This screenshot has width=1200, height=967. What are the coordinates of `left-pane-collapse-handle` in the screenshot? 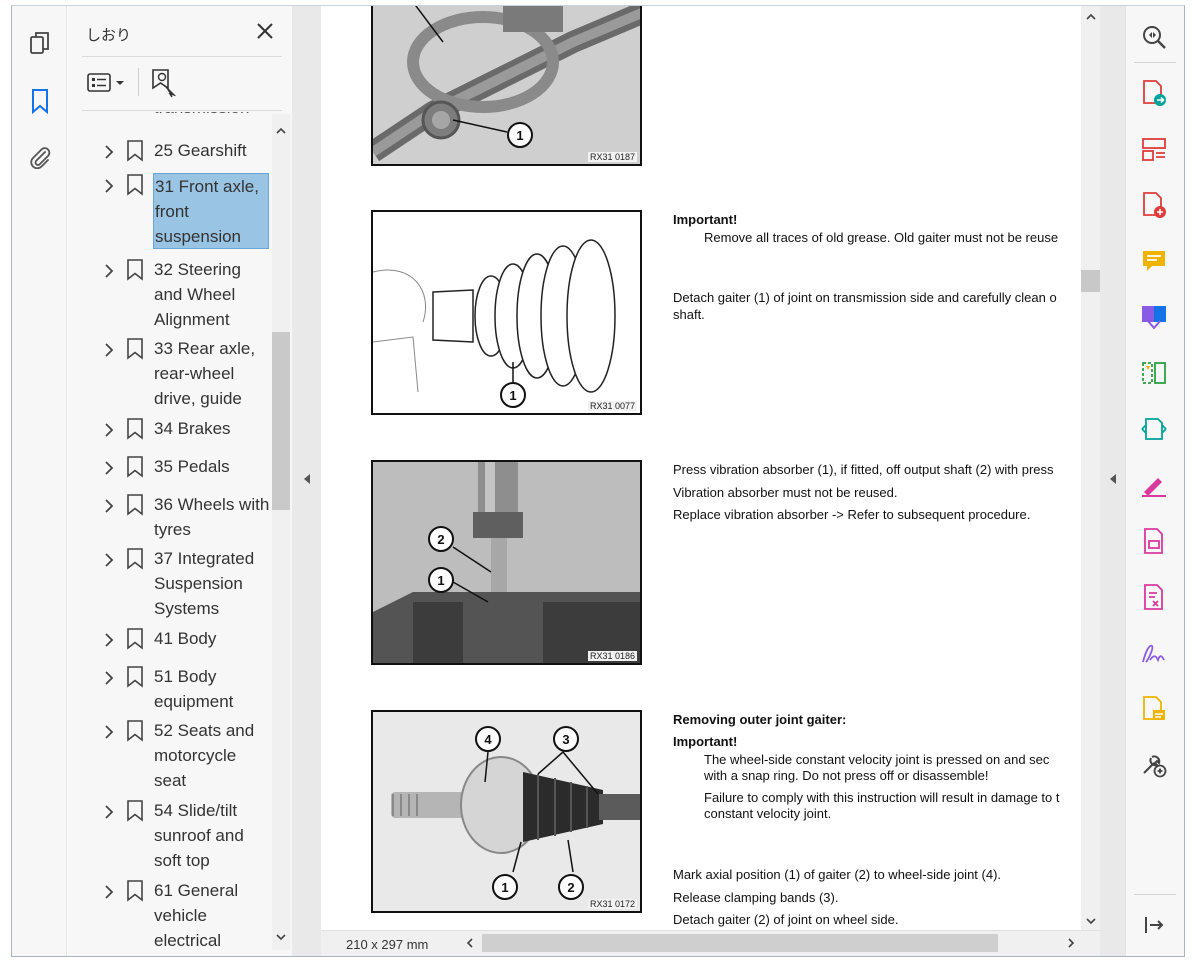 It's located at (306, 481).